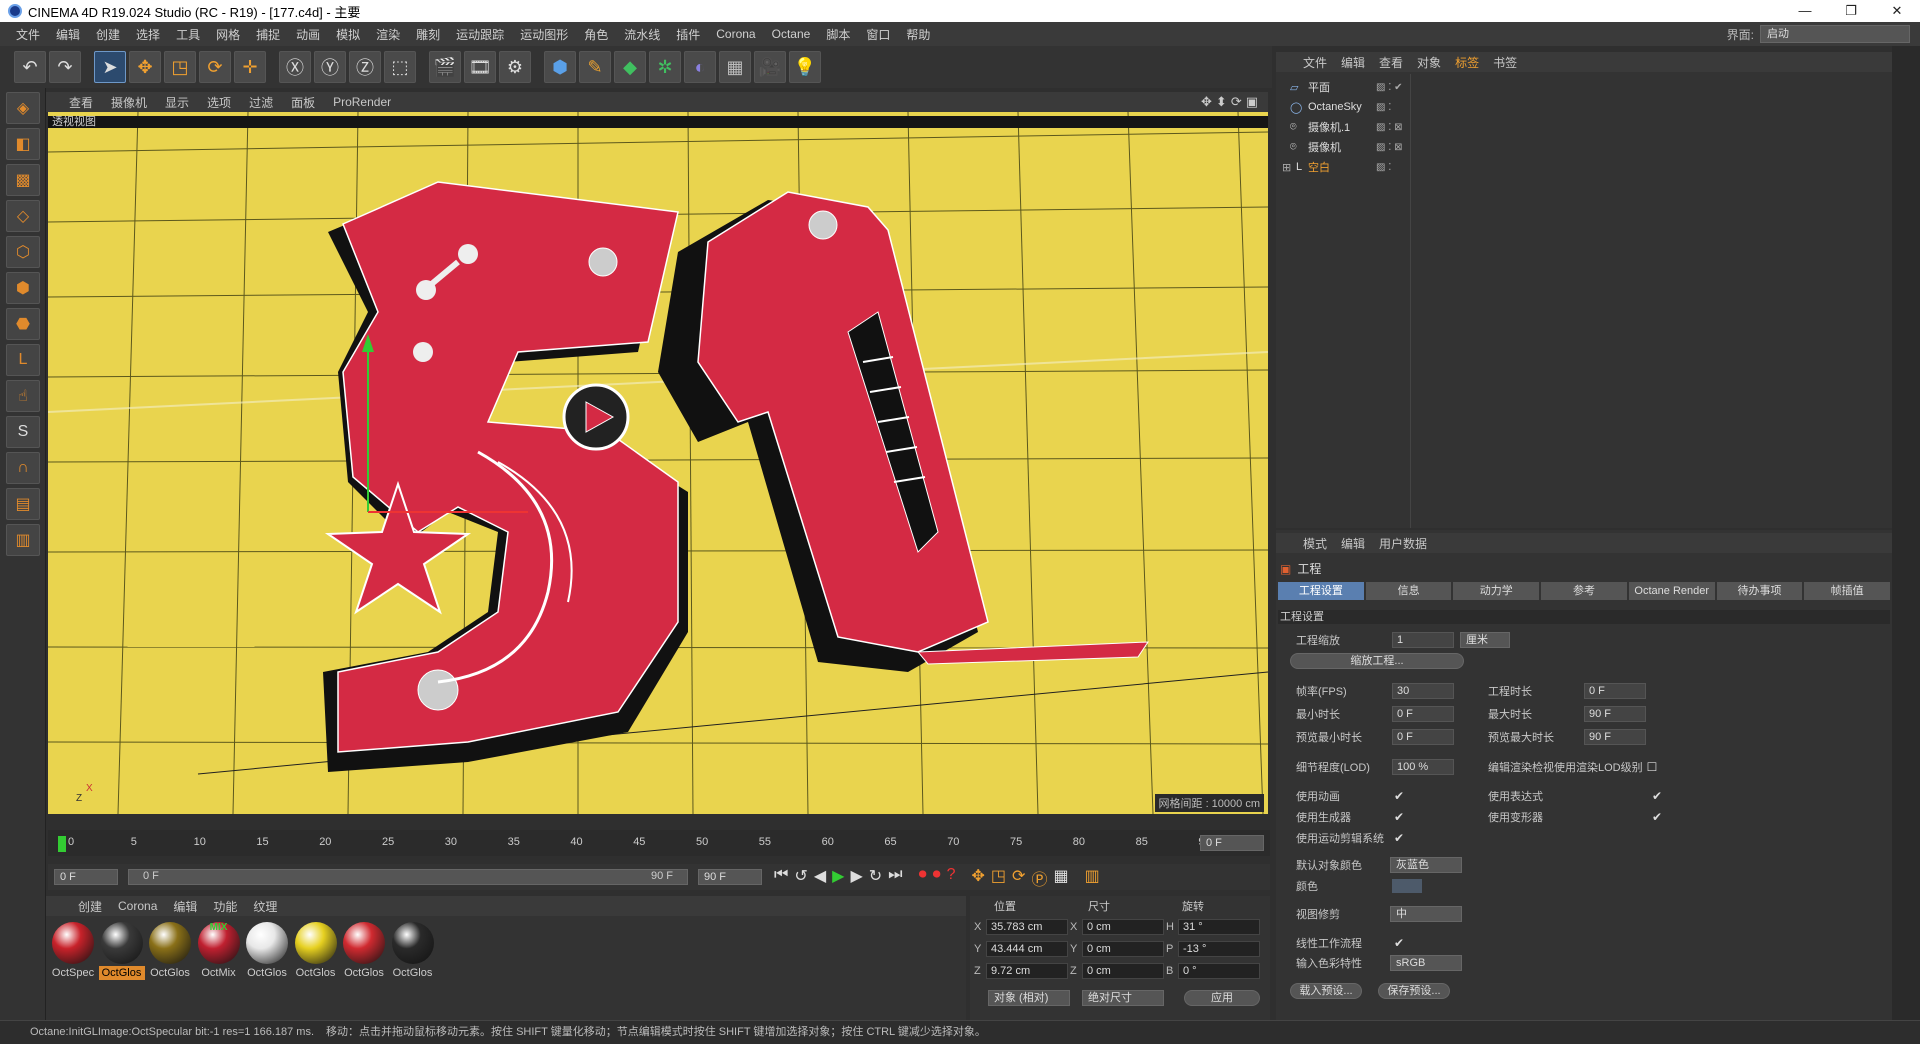  What do you see at coordinates (1231, 102) in the screenshot?
I see `viewport-navigation-icons: ✥⬍⟳▣` at bounding box center [1231, 102].